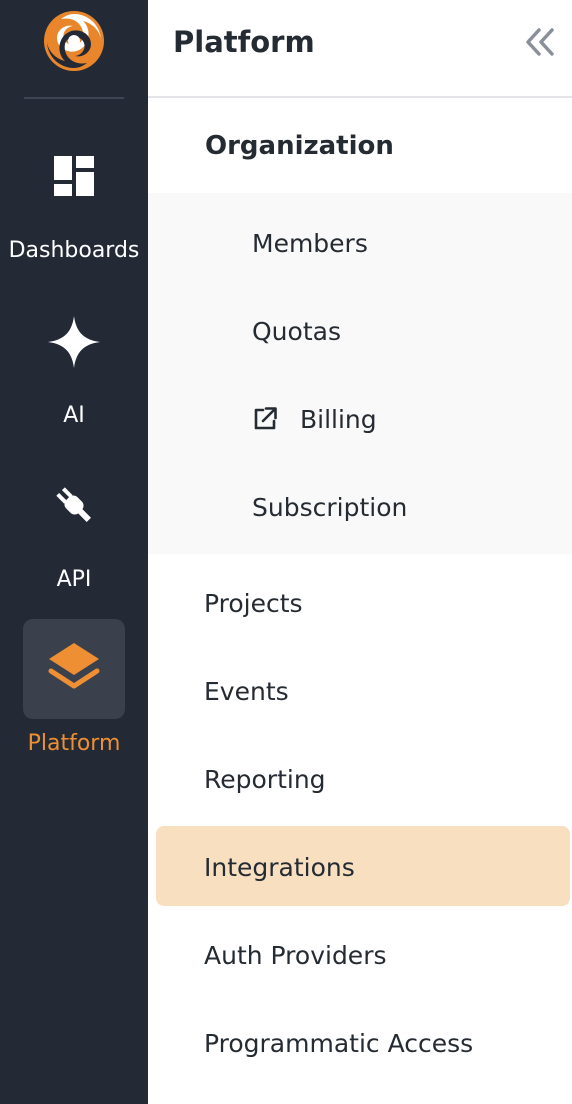 The height and width of the screenshot is (1104, 572). I want to click on collapse-panel-button, so click(540, 42).